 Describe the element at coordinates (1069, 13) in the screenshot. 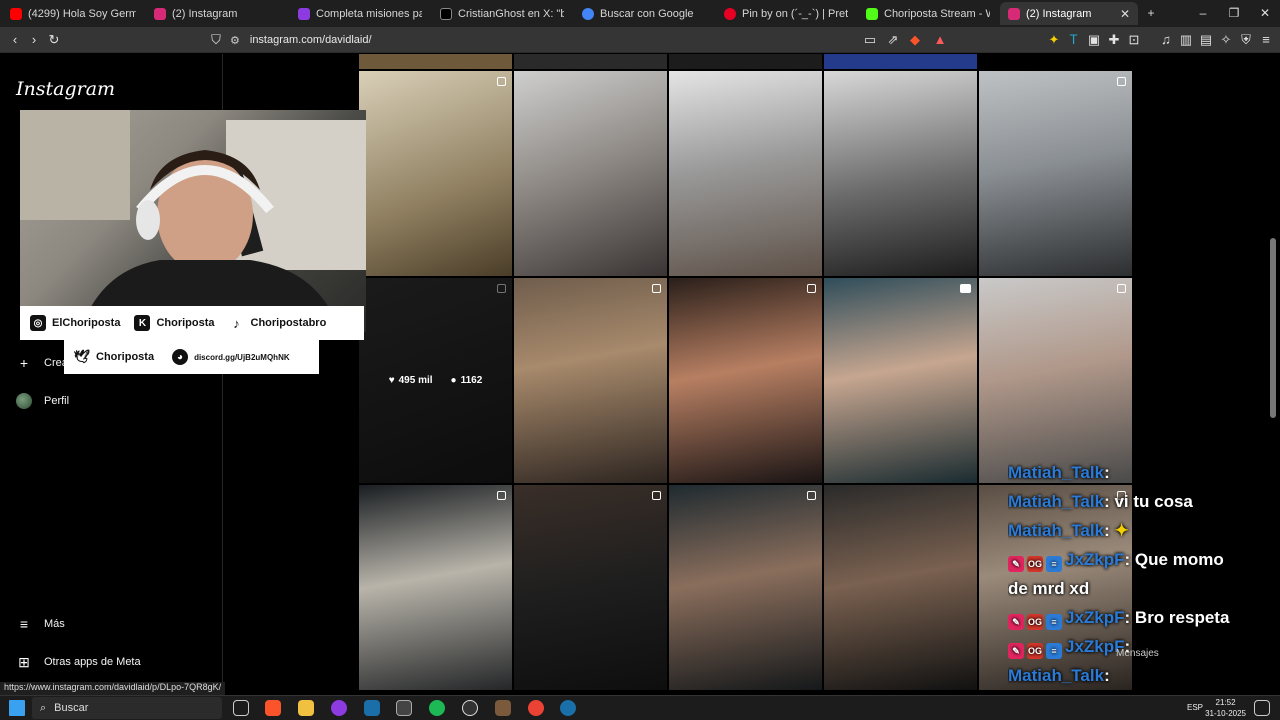

I see `tab-instagram-active: (2) Instagram ✕` at that location.